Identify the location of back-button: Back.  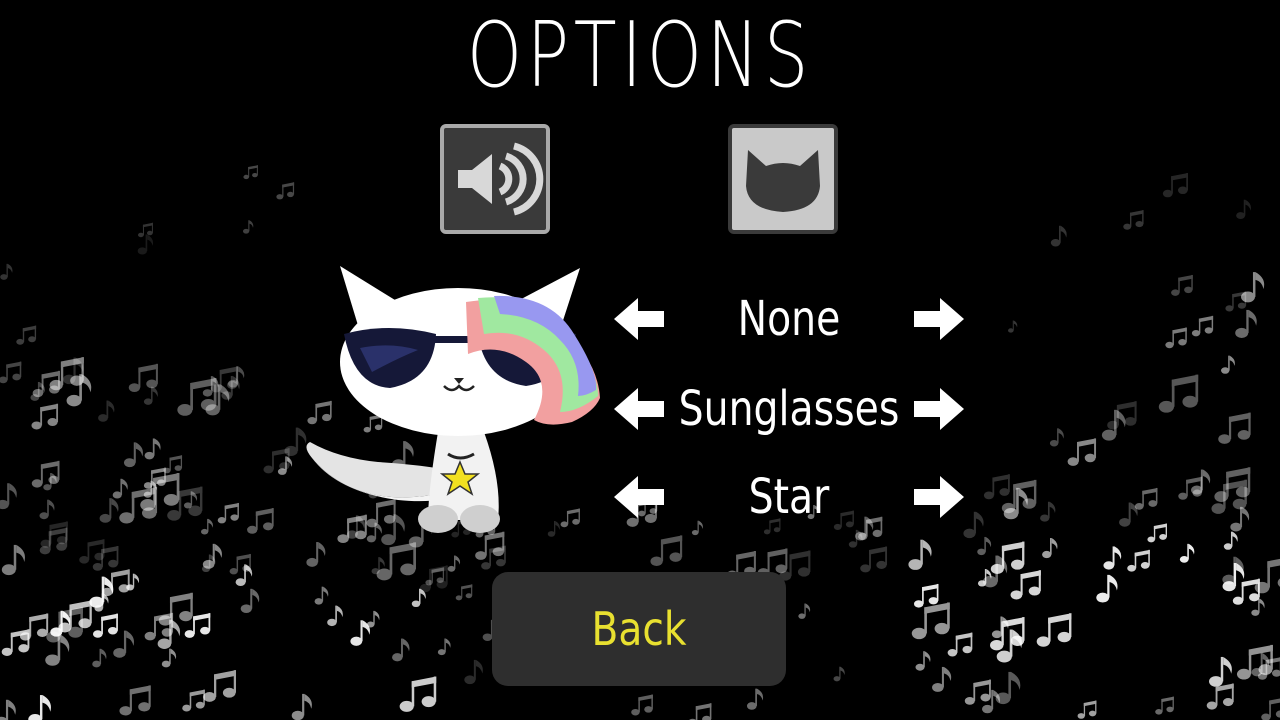
(639, 629).